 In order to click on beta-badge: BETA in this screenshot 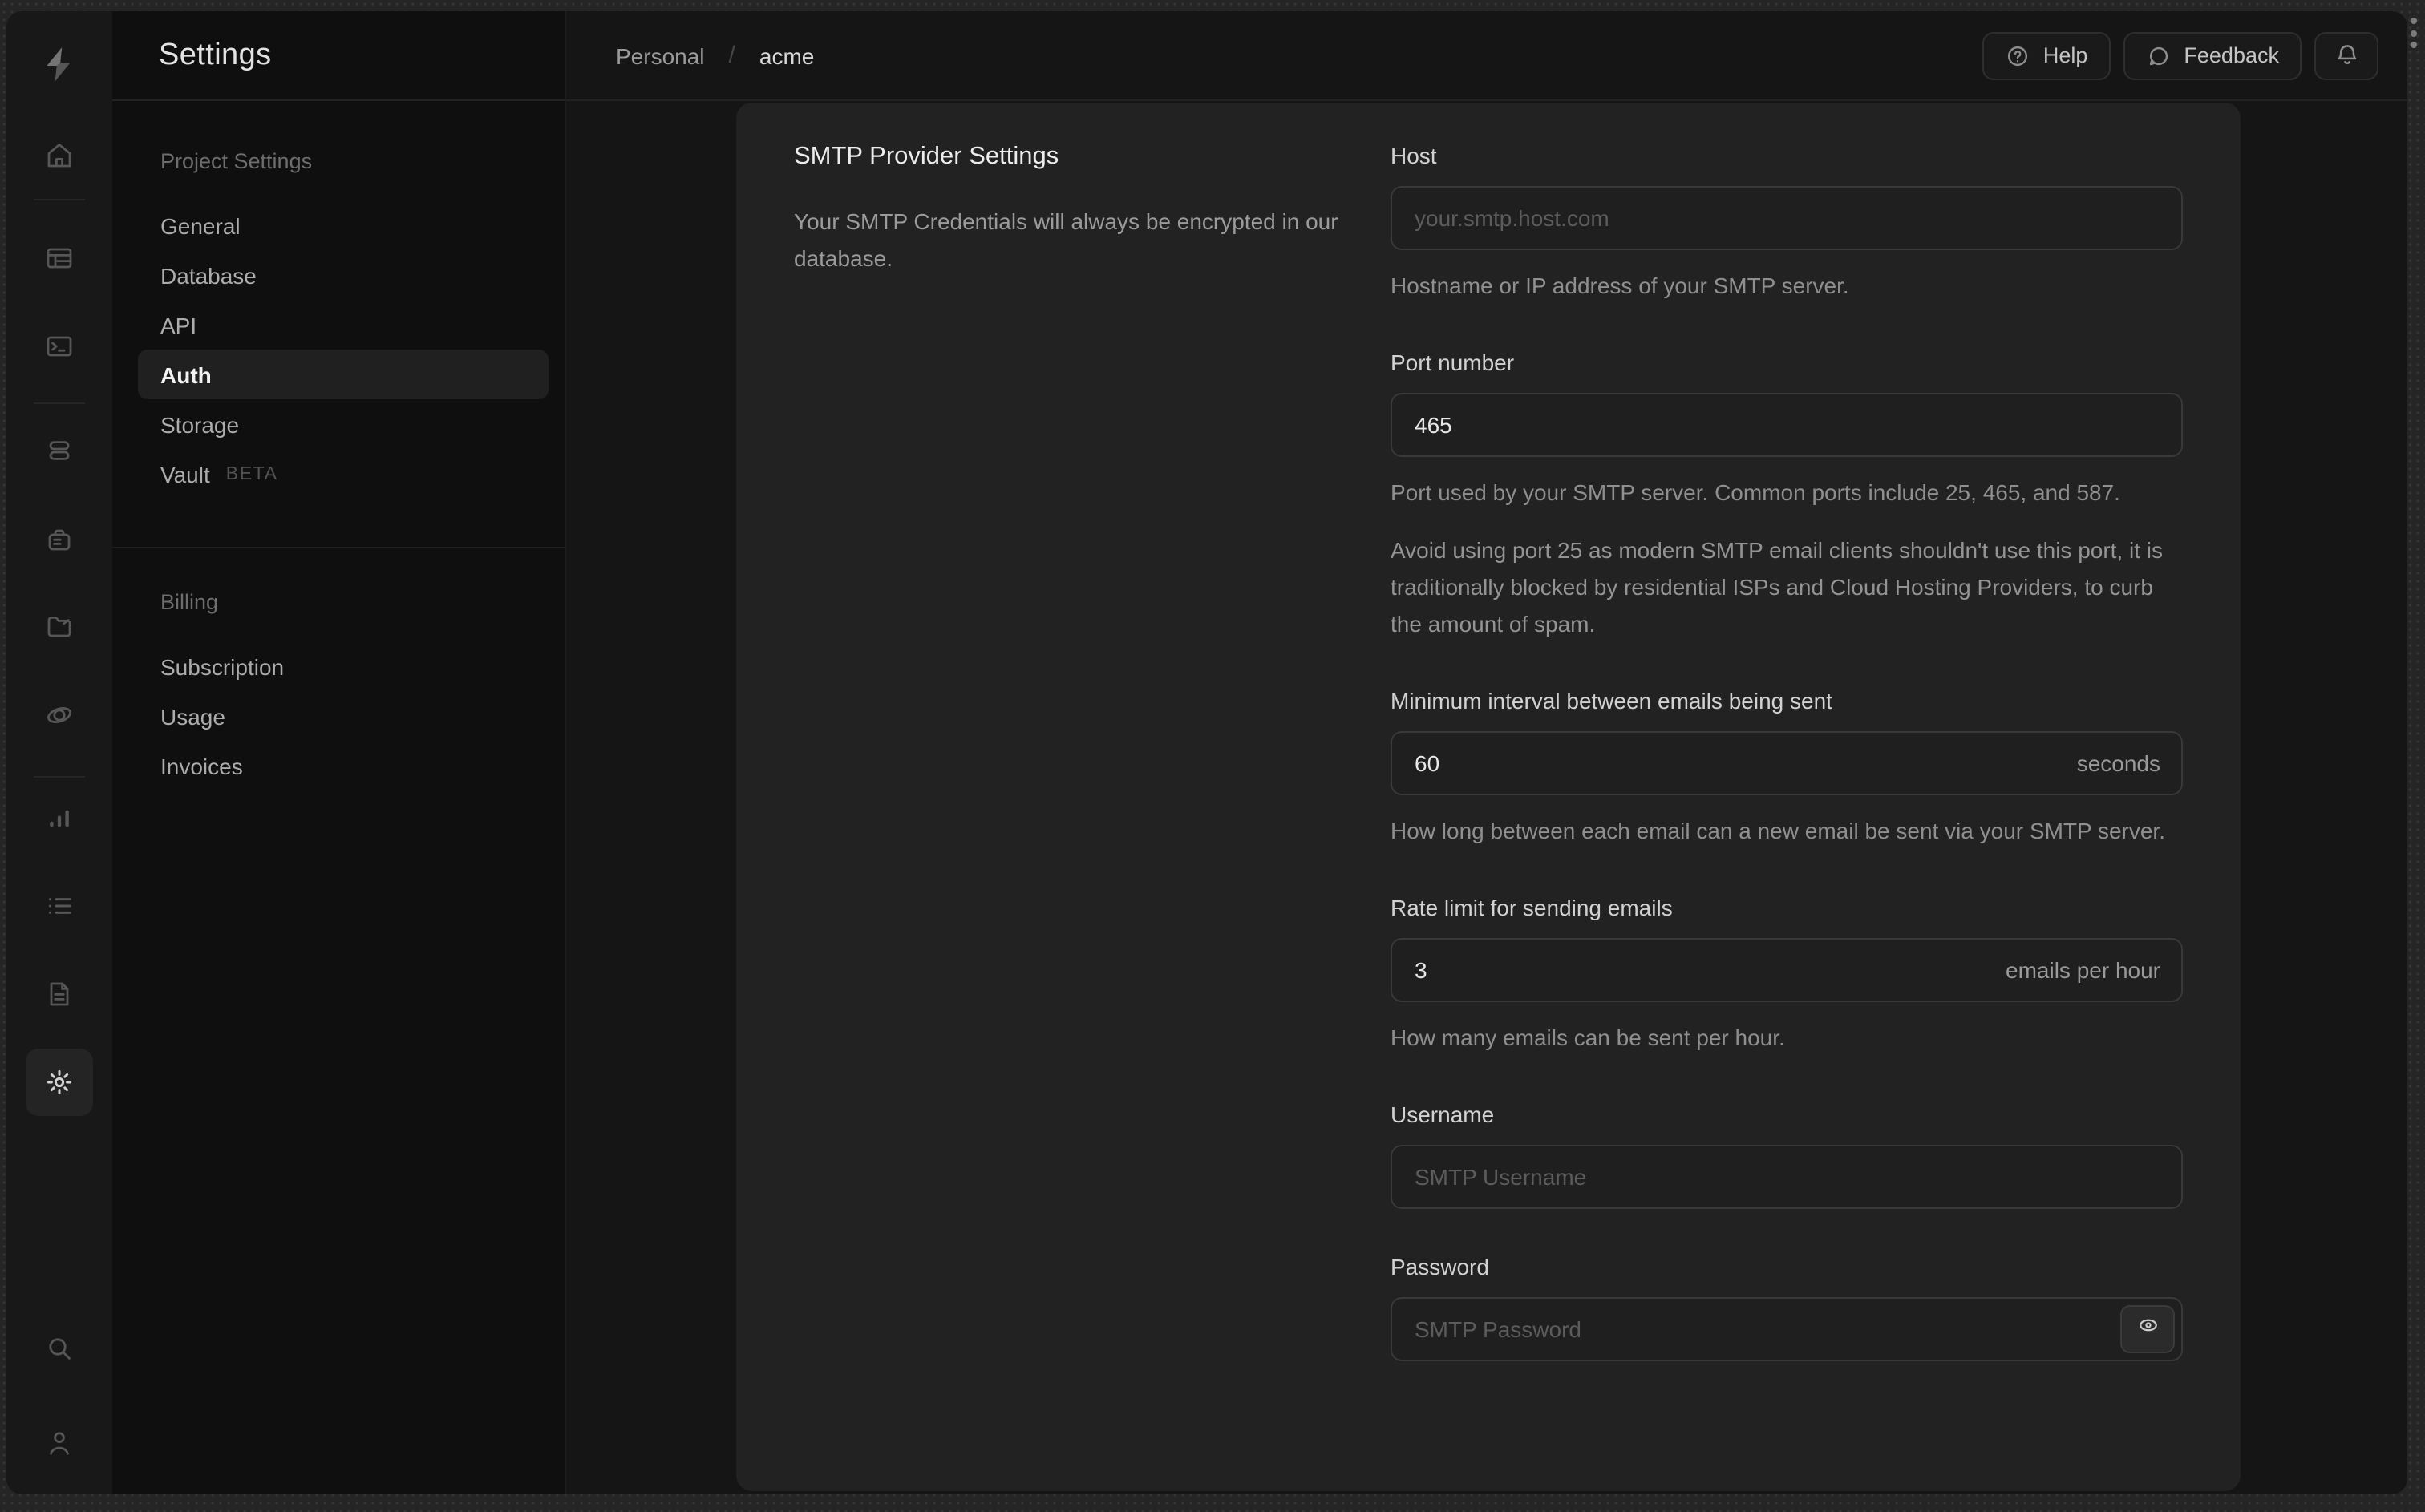, I will do `click(251, 473)`.